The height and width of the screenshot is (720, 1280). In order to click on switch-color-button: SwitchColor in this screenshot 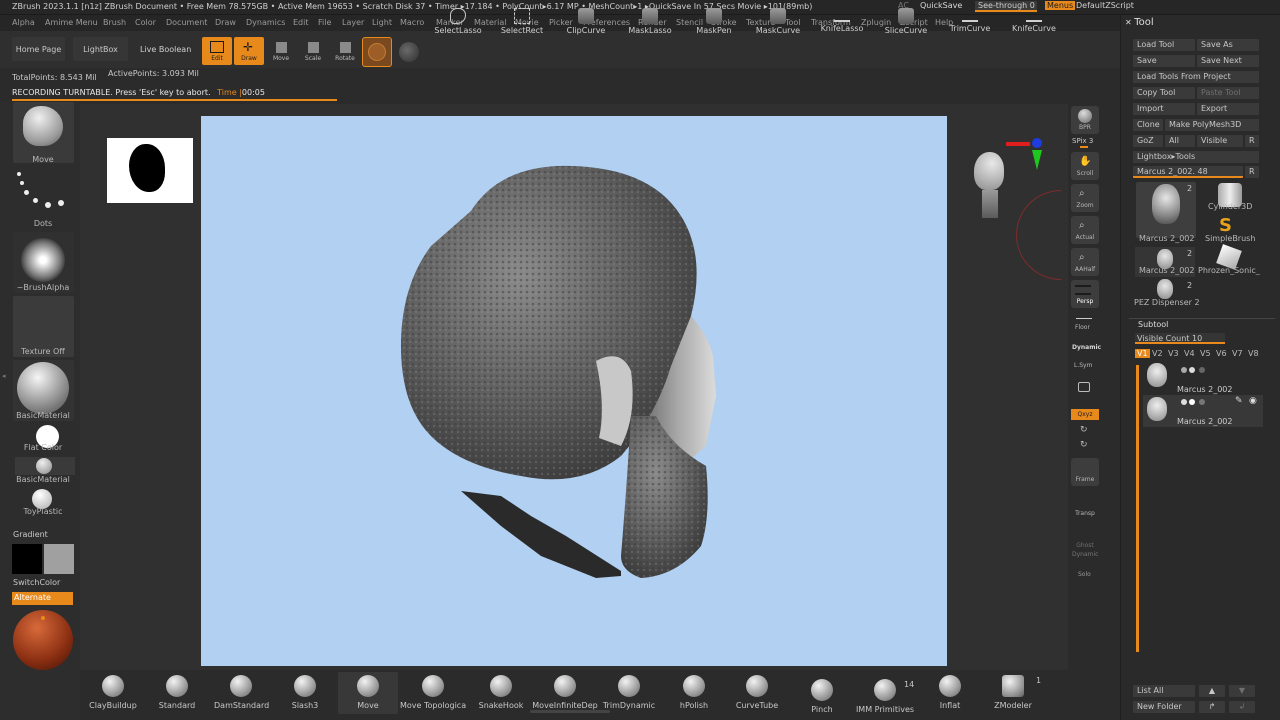, I will do `click(36, 582)`.